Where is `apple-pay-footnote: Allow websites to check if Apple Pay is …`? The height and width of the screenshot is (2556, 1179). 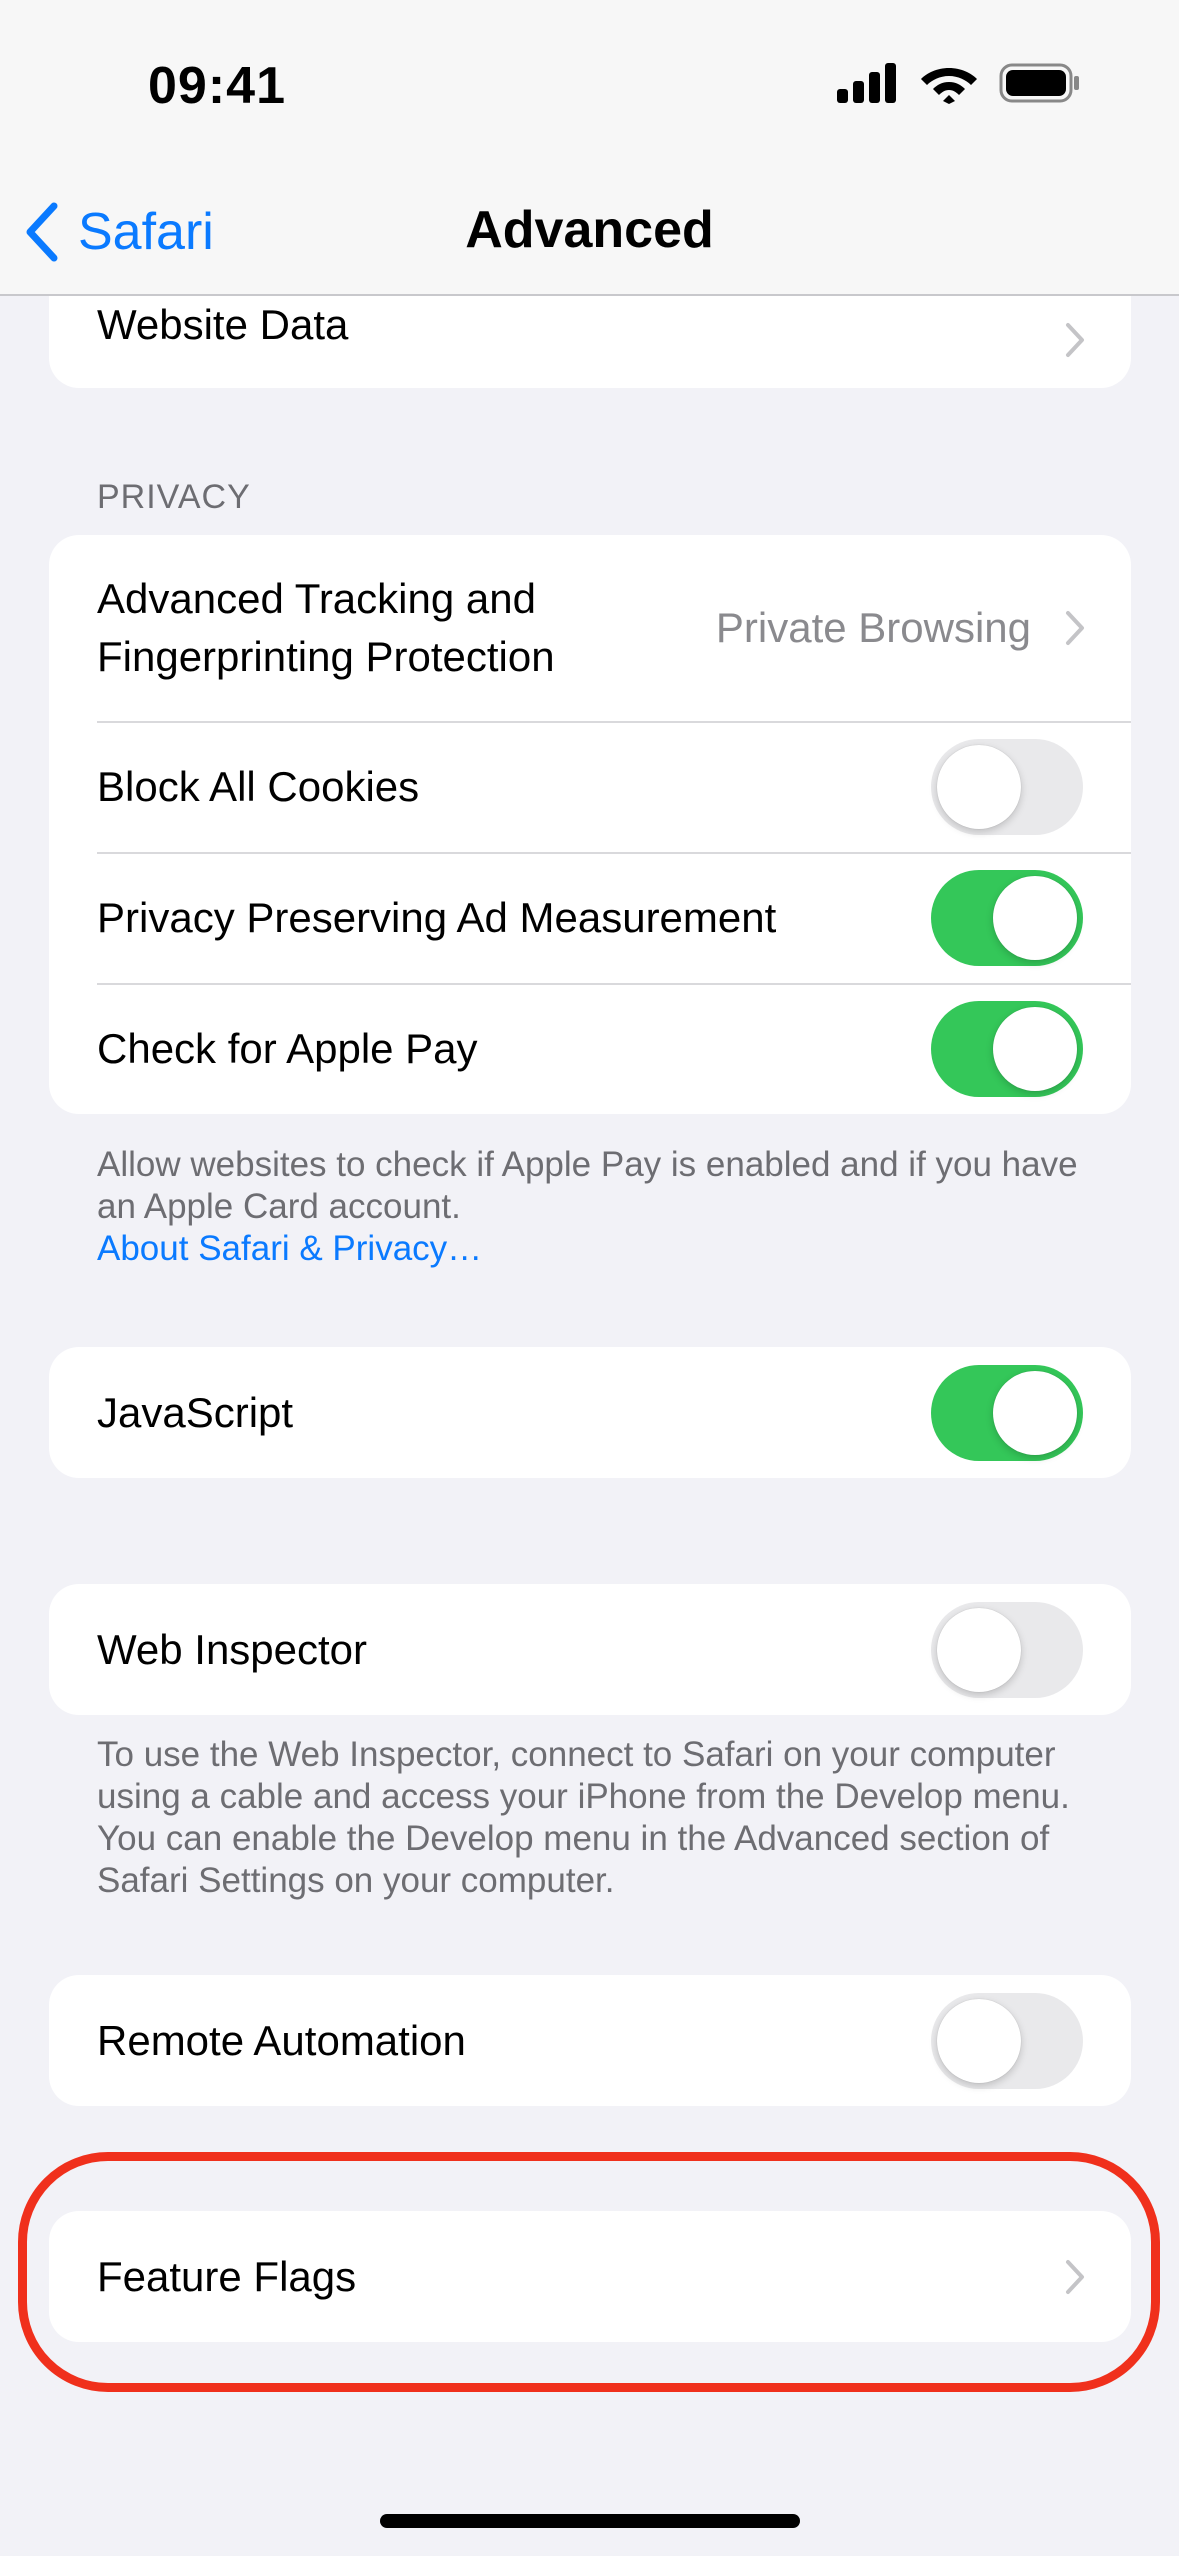
apple-pay-footnote: Allow websites to check if Apple Pay is … is located at coordinates (597, 1207).